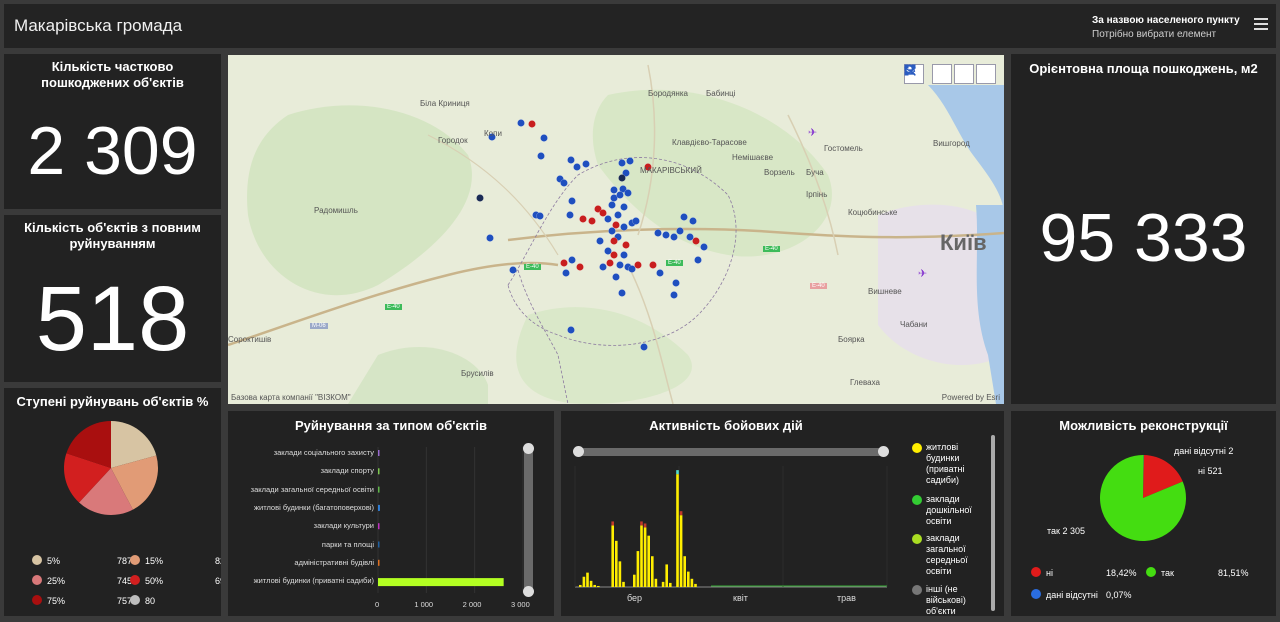  I want to click on combat-legend-scrollbar, so click(993, 523).